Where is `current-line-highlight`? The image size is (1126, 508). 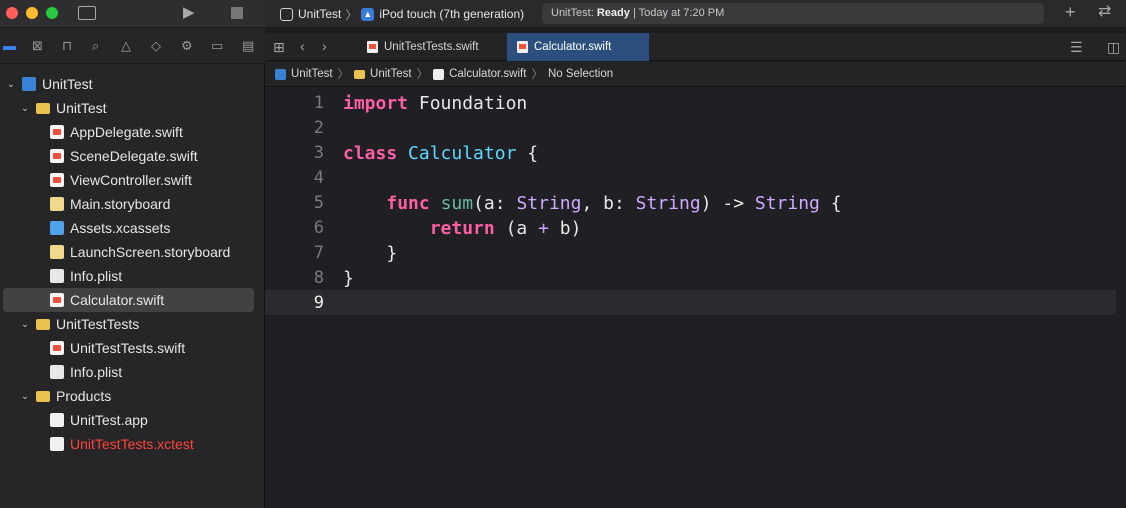
current-line-highlight is located at coordinates (690, 302).